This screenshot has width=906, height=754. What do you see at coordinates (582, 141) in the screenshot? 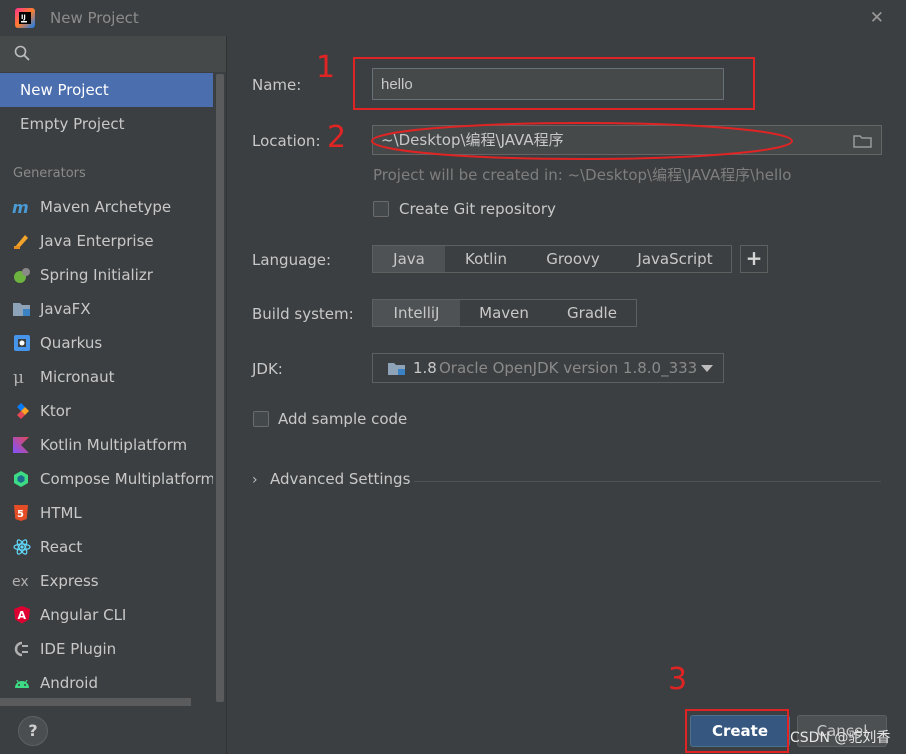
I see `annotation-ellipse-location` at bounding box center [582, 141].